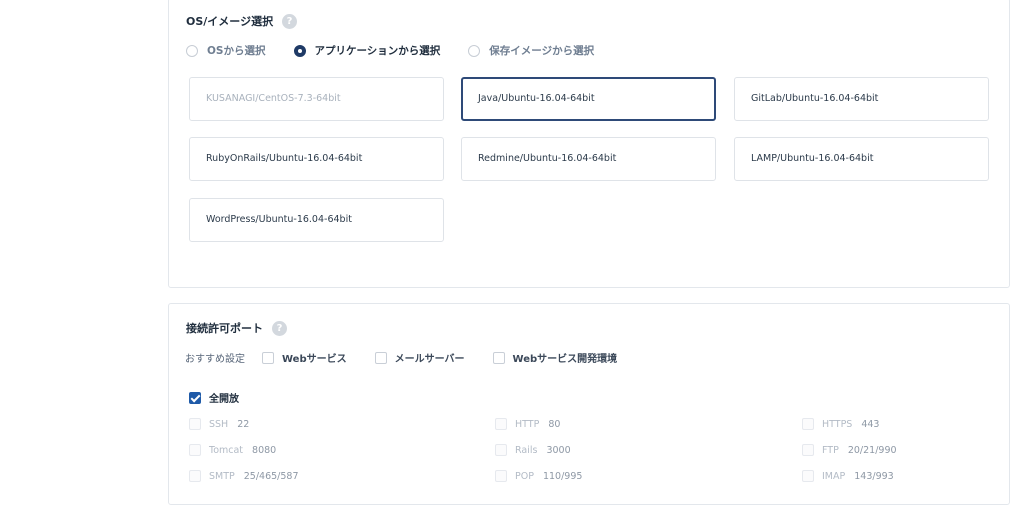  I want to click on port-item-imap: IMAP 143/993, so click(848, 476).